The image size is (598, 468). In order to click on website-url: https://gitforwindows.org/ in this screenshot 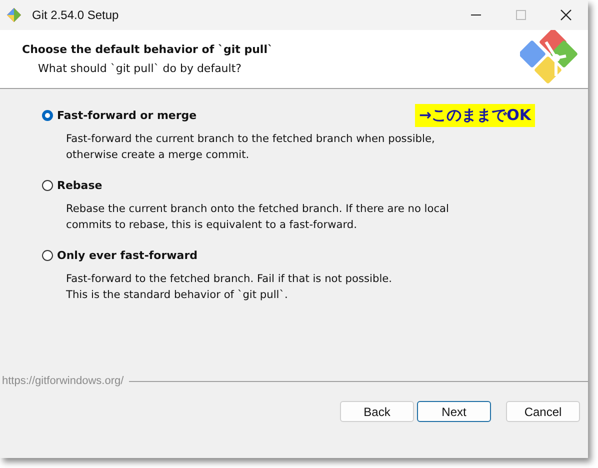, I will do `click(62, 381)`.